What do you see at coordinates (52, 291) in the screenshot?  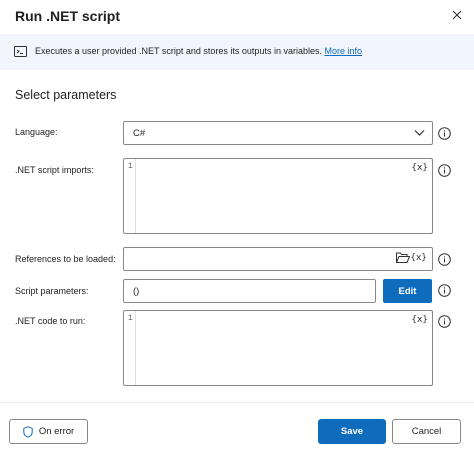 I see `script-parameters-label: Script parameters:` at bounding box center [52, 291].